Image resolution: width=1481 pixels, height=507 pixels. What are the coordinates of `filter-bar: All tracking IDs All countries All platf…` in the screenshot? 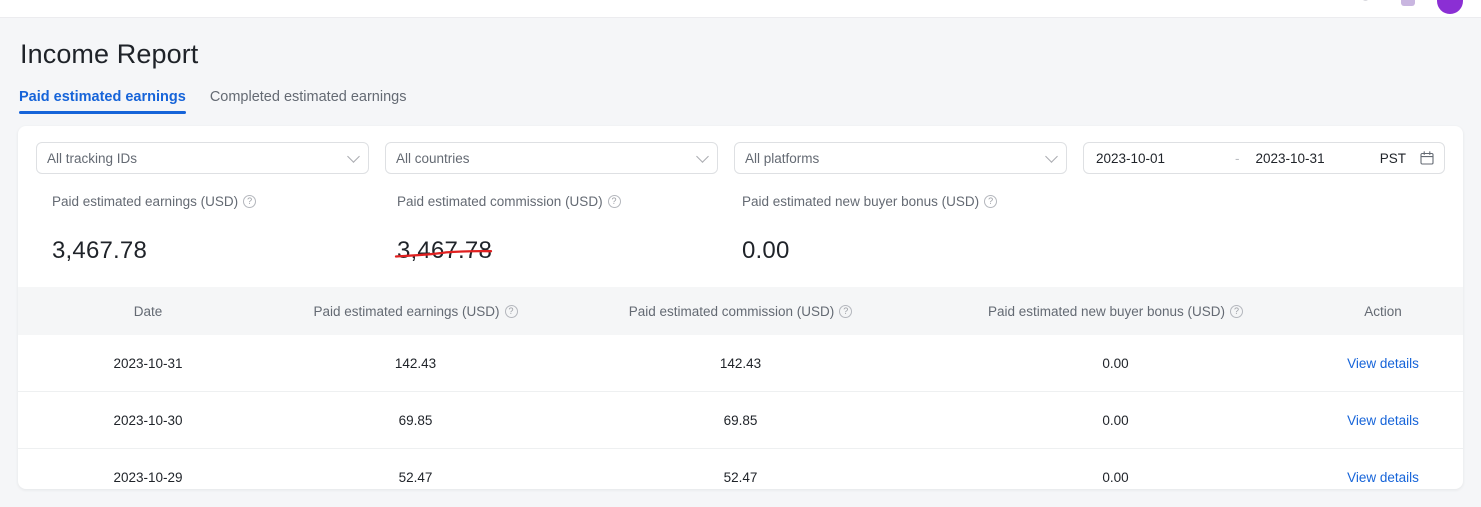 It's located at (740, 158).